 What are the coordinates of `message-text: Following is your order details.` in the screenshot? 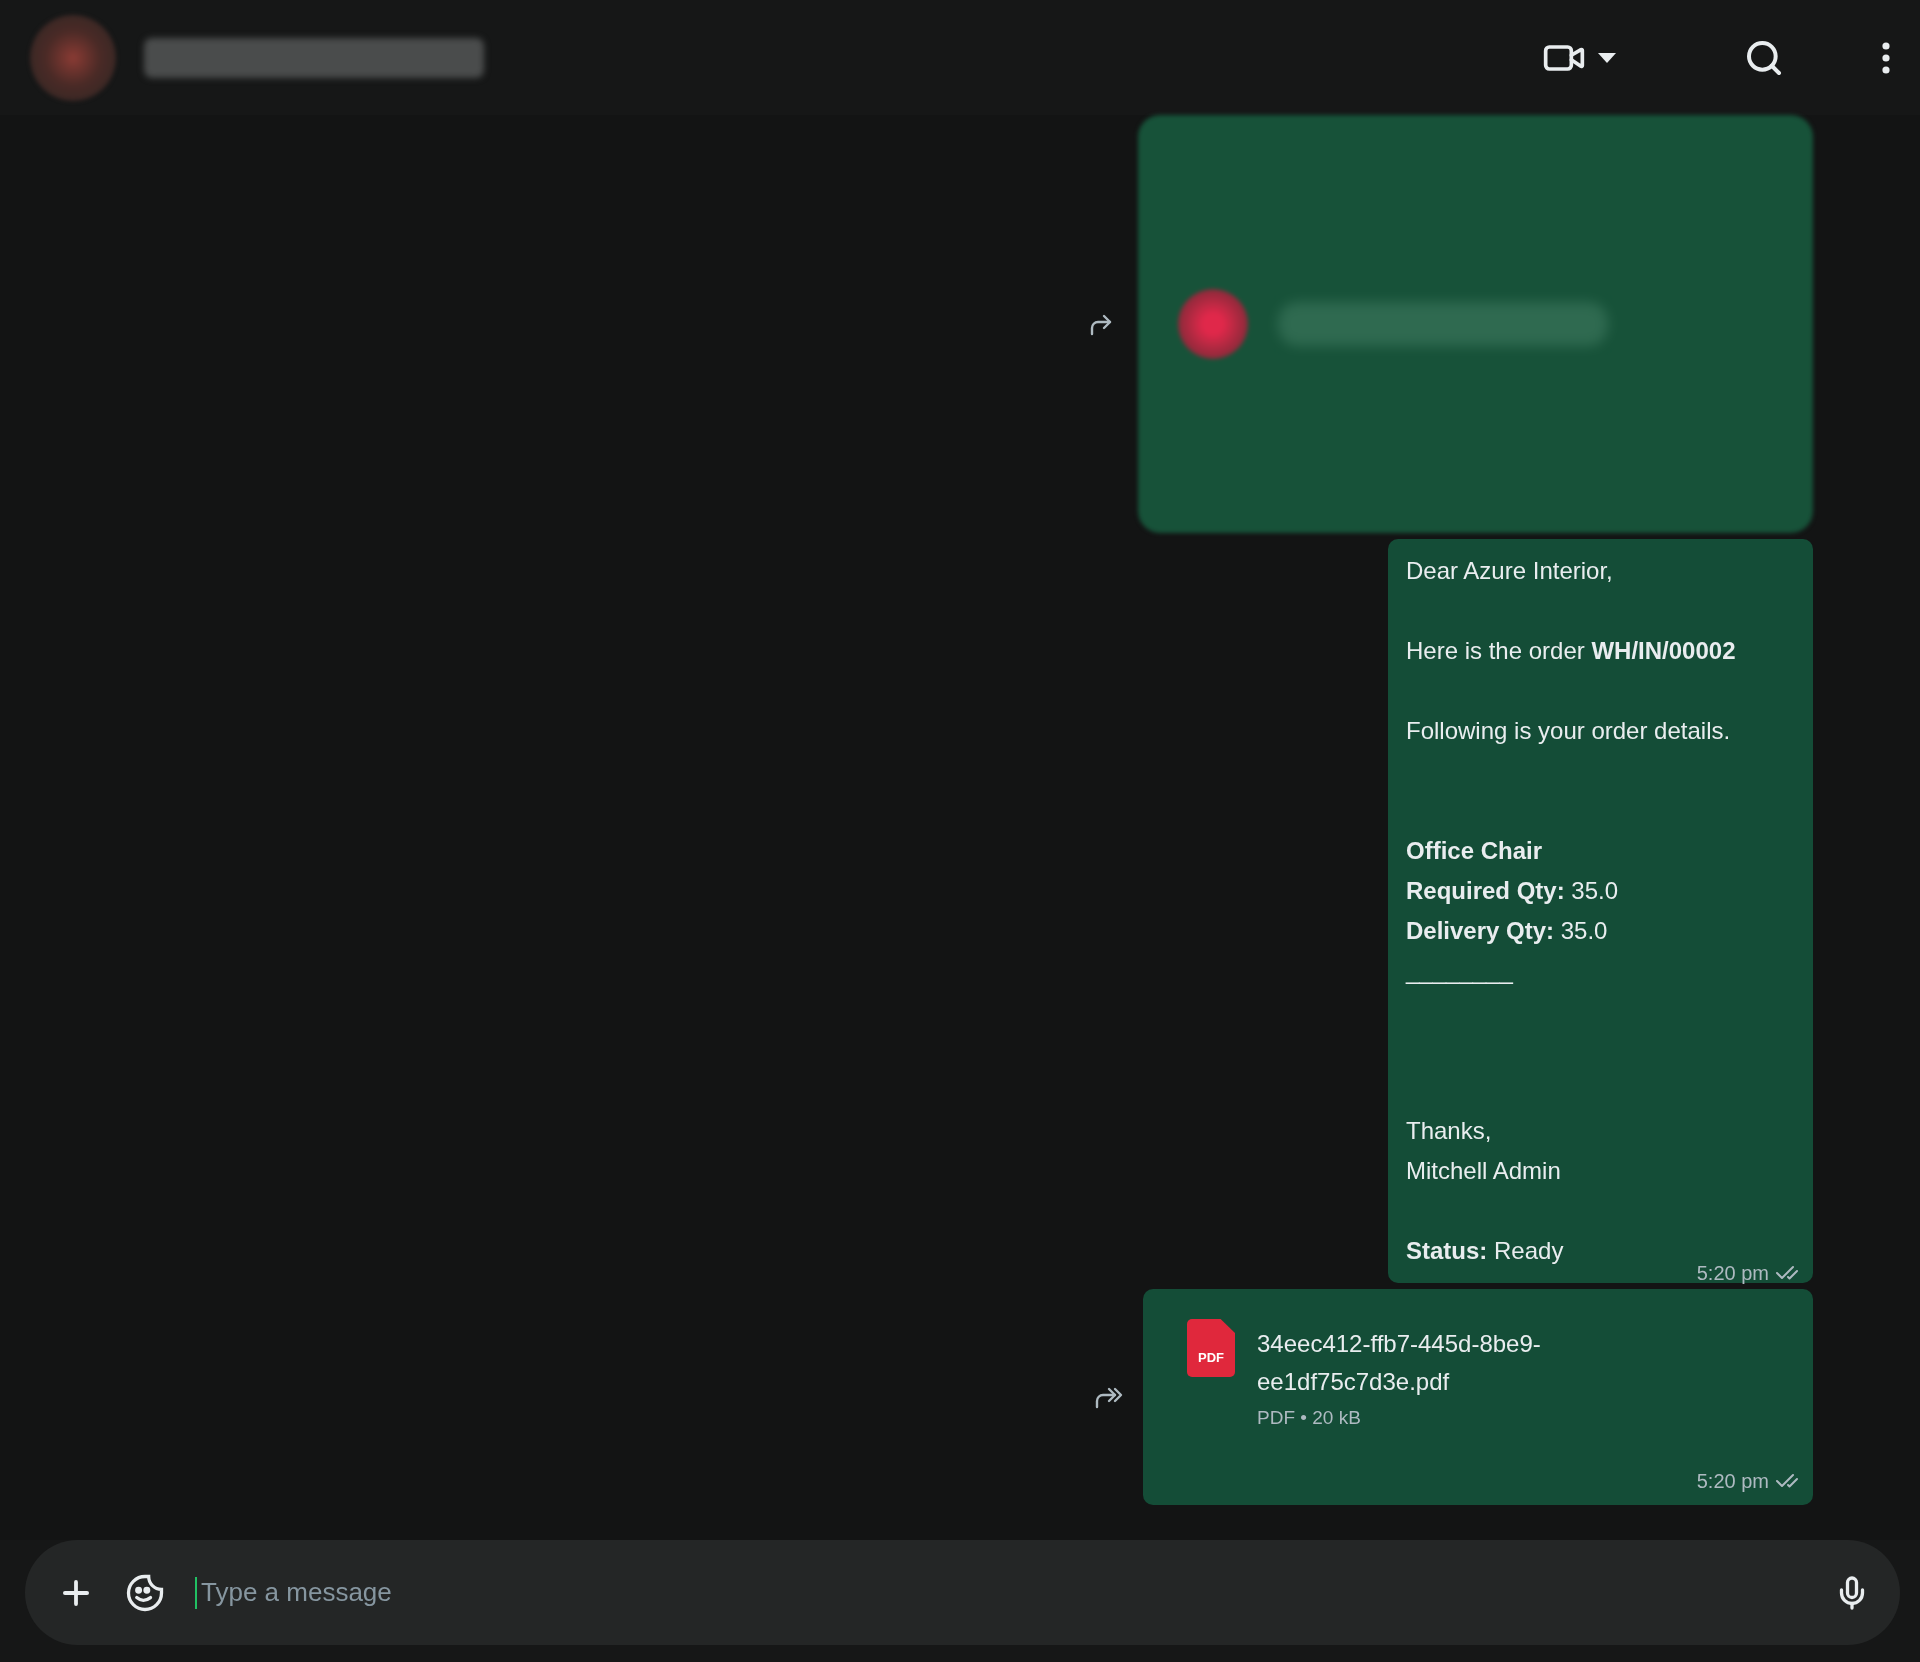 It's located at (1569, 731).